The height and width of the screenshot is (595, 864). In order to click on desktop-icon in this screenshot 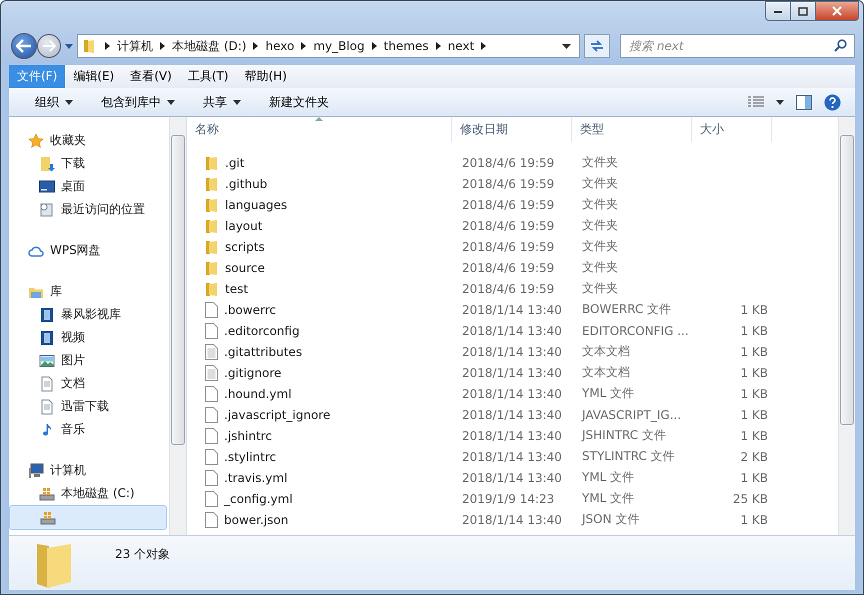, I will do `click(47, 186)`.